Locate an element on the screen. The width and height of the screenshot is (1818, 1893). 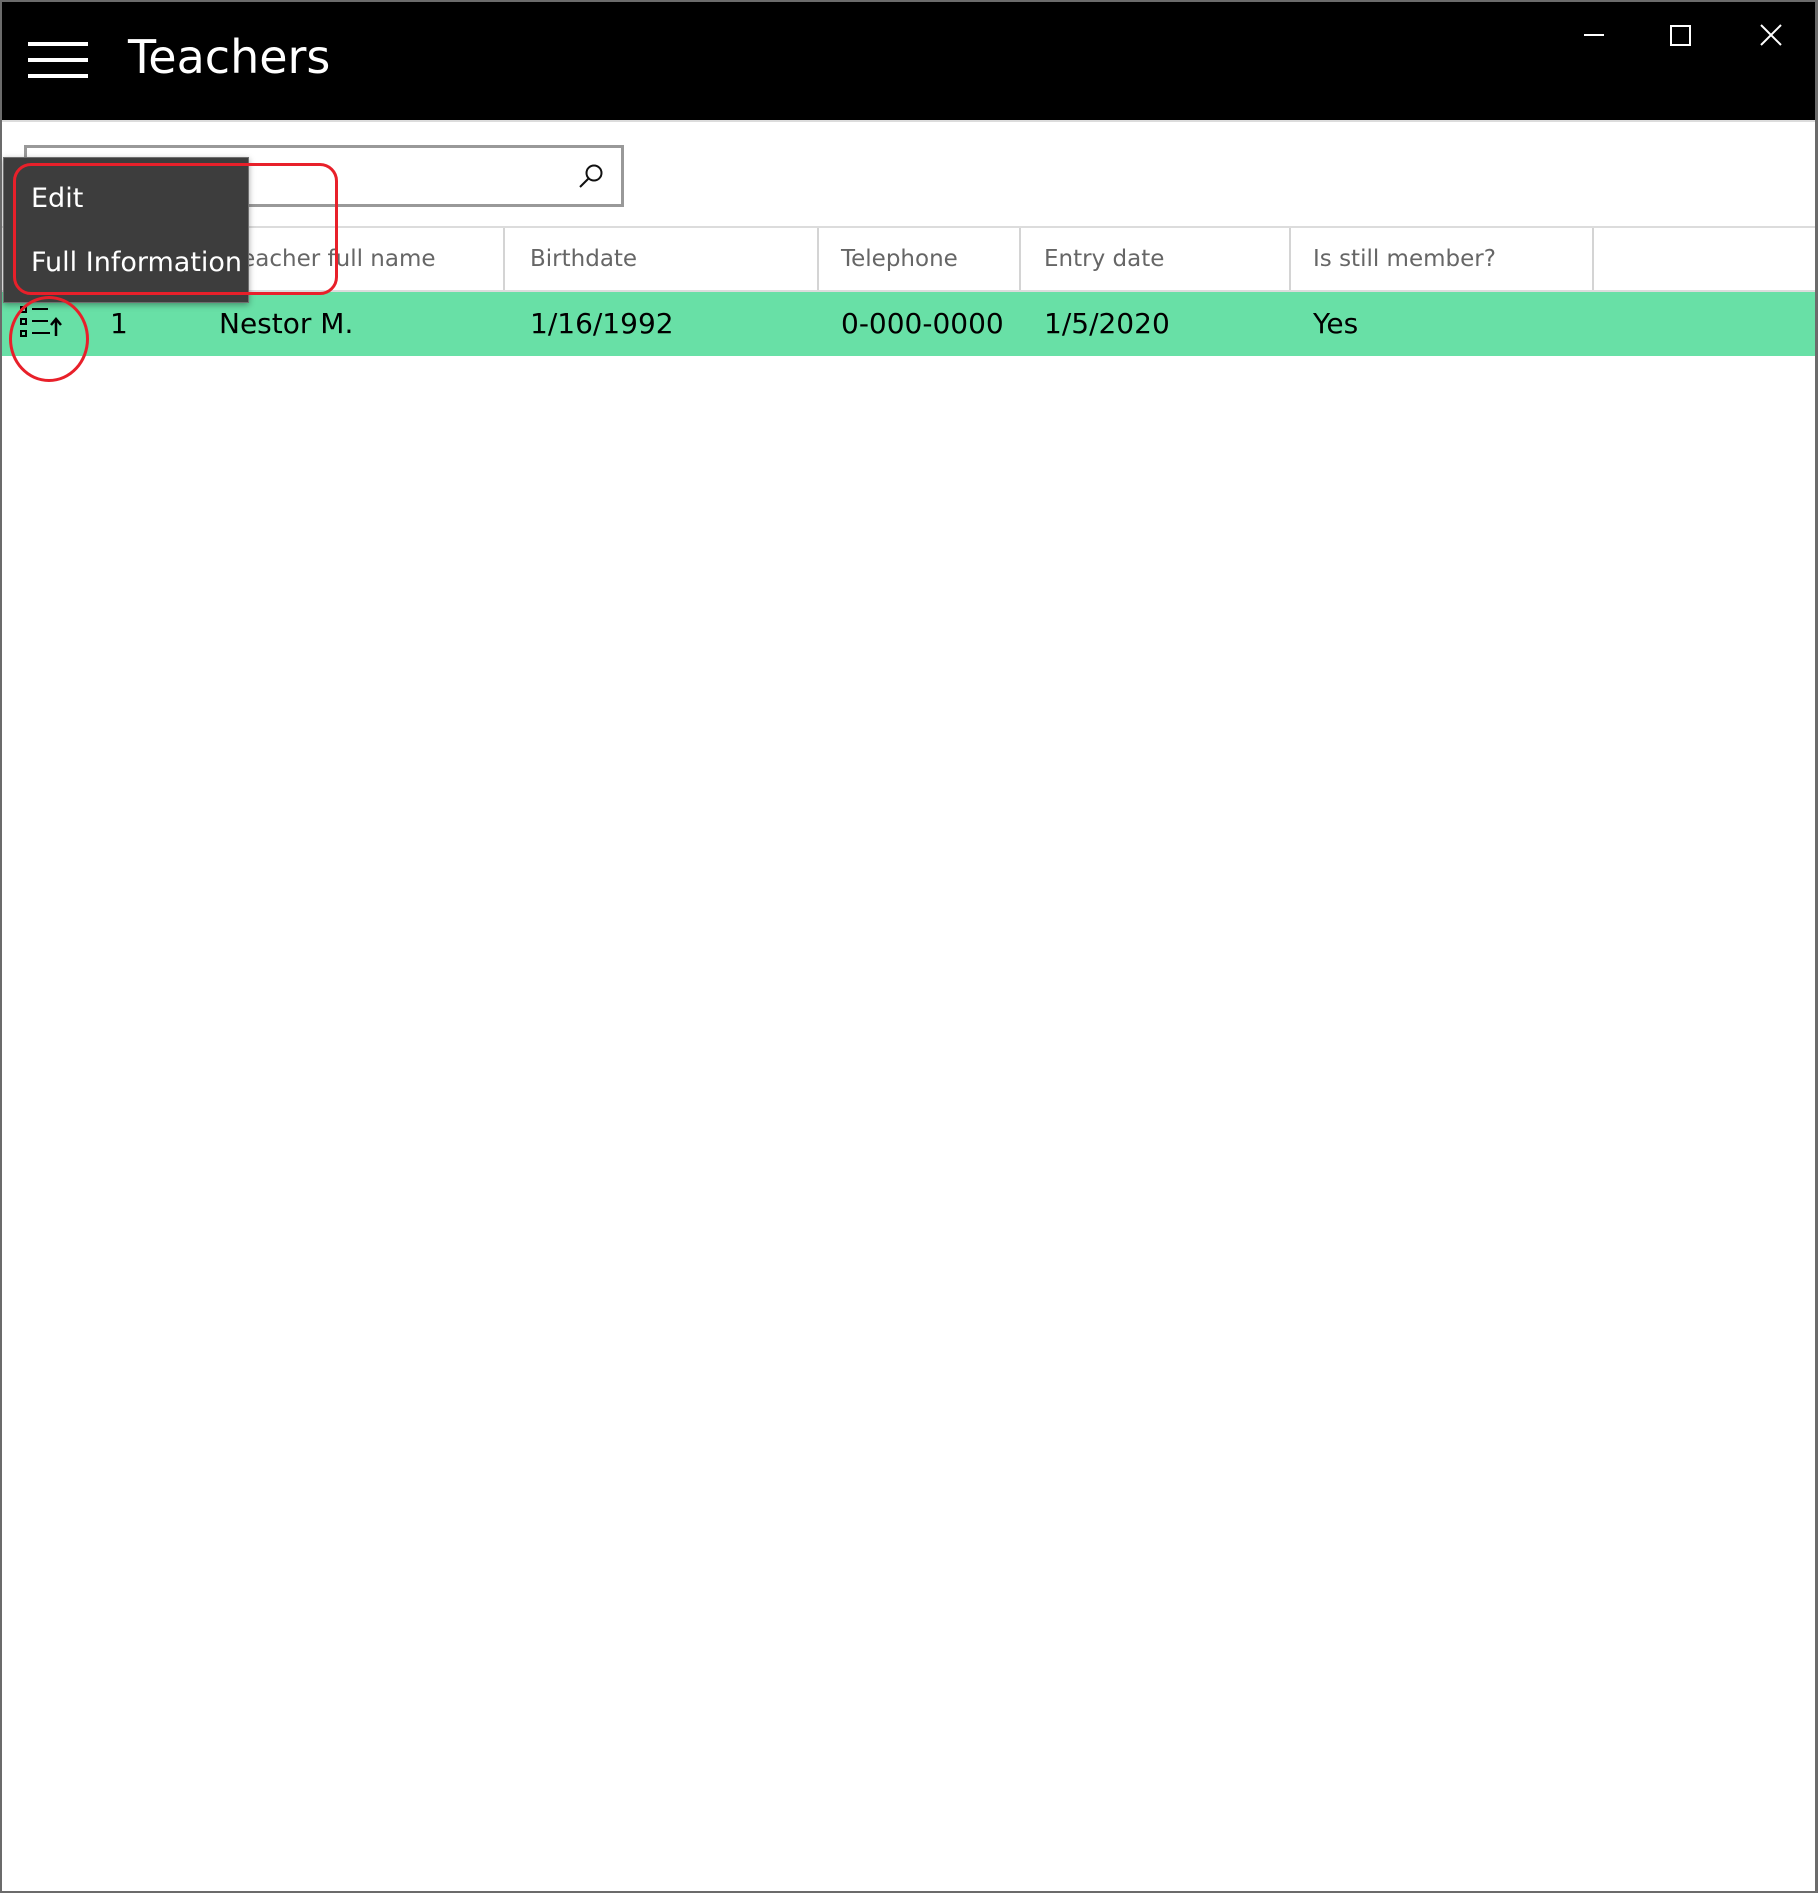
column-header-entry-date: Entry date is located at coordinates (1104, 259).